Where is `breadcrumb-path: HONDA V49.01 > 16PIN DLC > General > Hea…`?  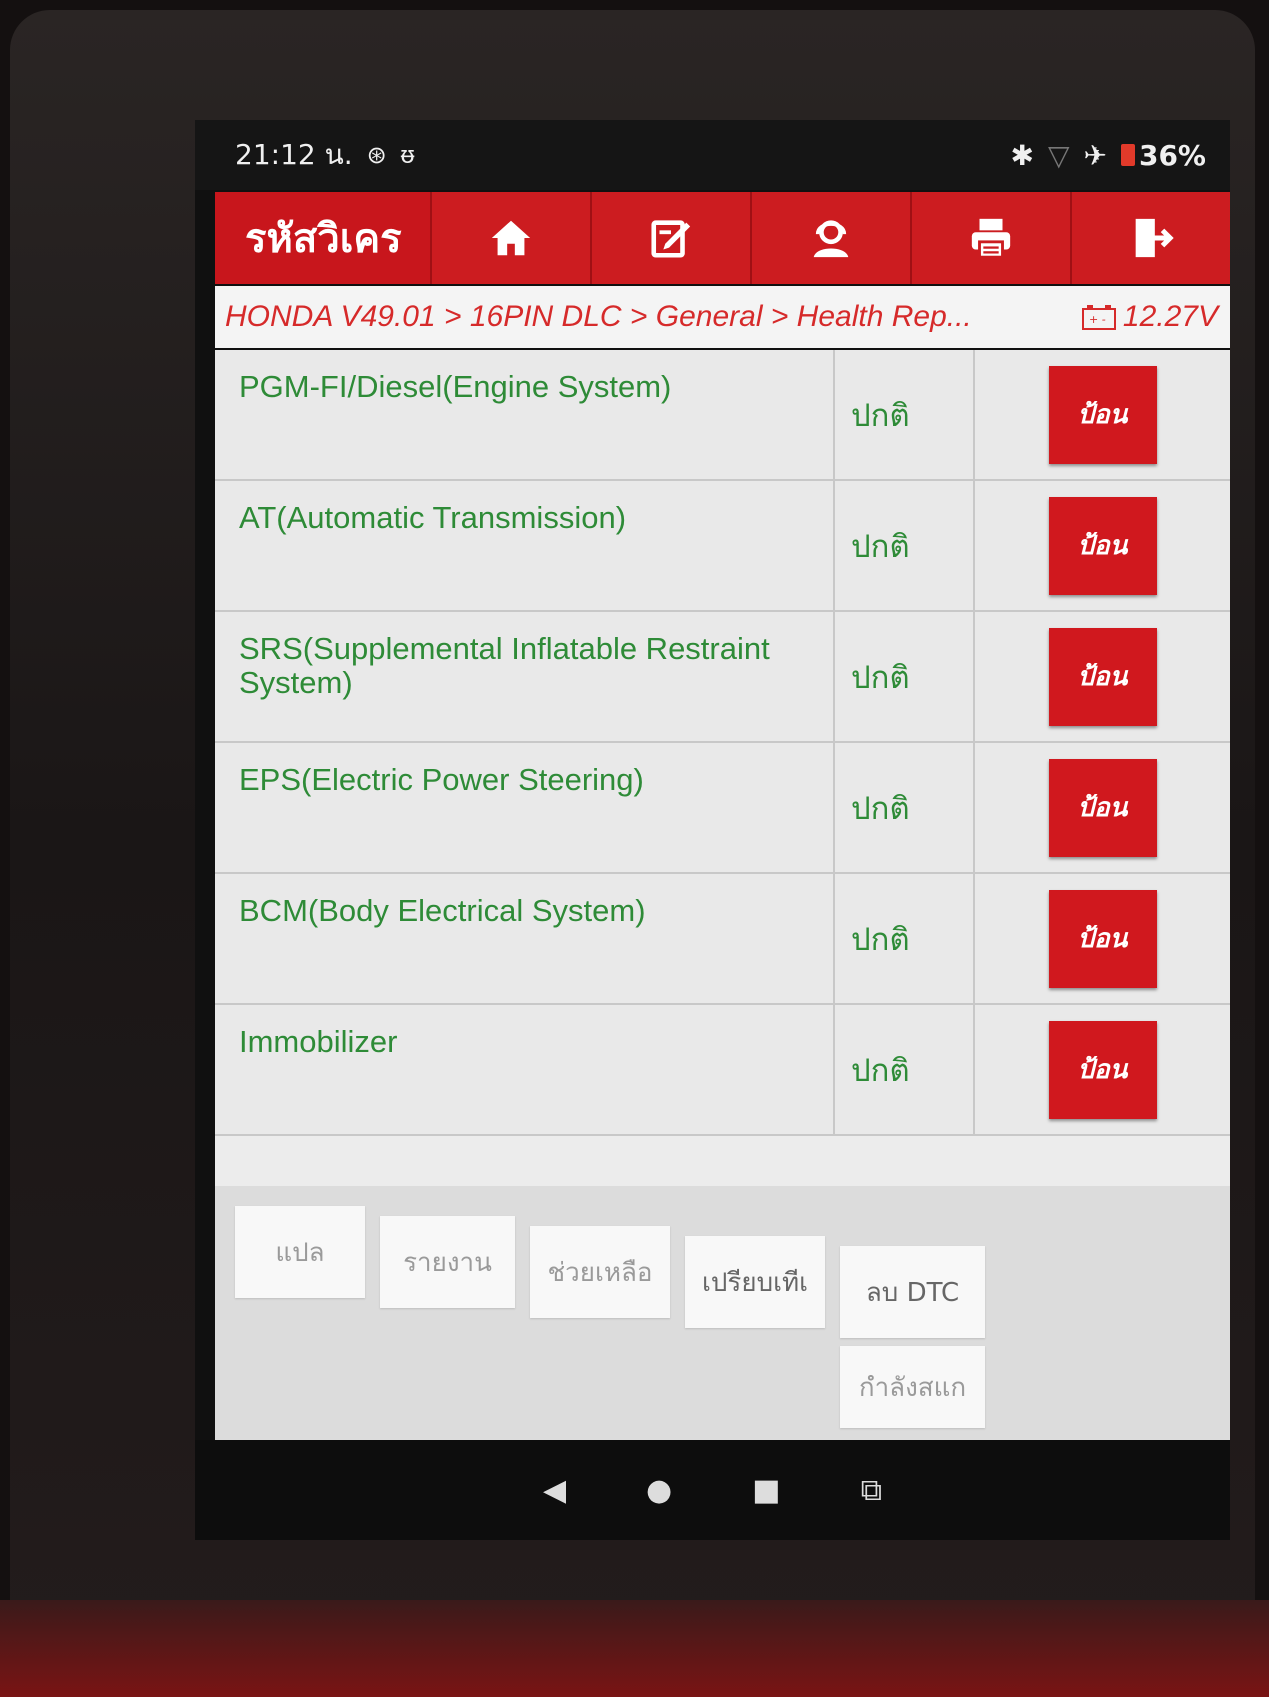
breadcrumb-path: HONDA V49.01 > 16PIN DLC > General > Hea… is located at coordinates (598, 316).